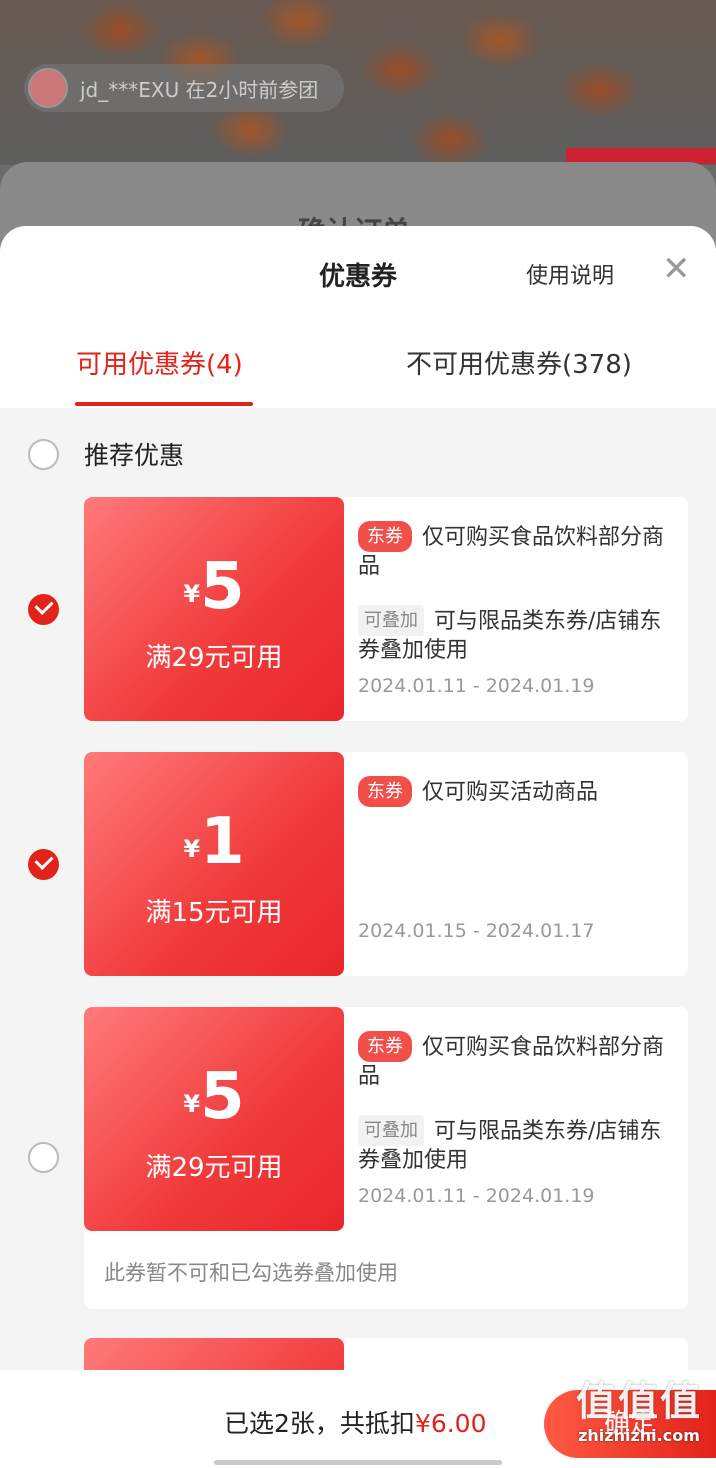 This screenshot has height=1468, width=716. Describe the element at coordinates (510, 792) in the screenshot. I see `coupon-scope-text: 仅可购买活动商品` at that location.